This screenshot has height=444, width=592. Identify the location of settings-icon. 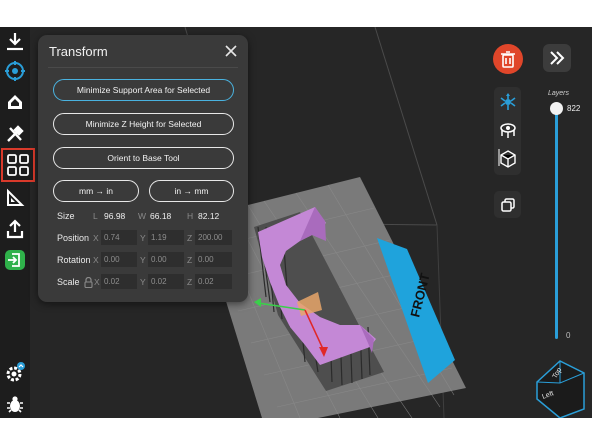
(15, 373).